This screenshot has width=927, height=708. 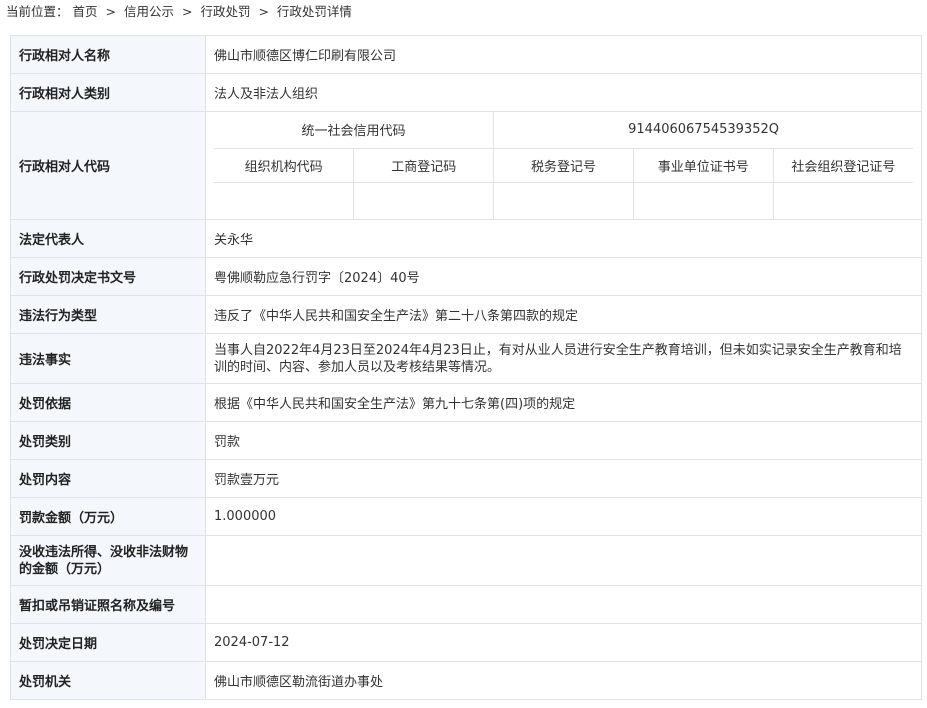 I want to click on value-decision-date: 2024-07-12, so click(x=563, y=642).